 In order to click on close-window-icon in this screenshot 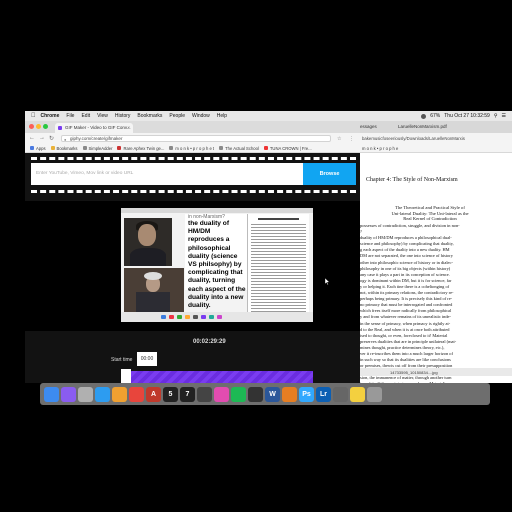, I will do `click(31, 126)`.